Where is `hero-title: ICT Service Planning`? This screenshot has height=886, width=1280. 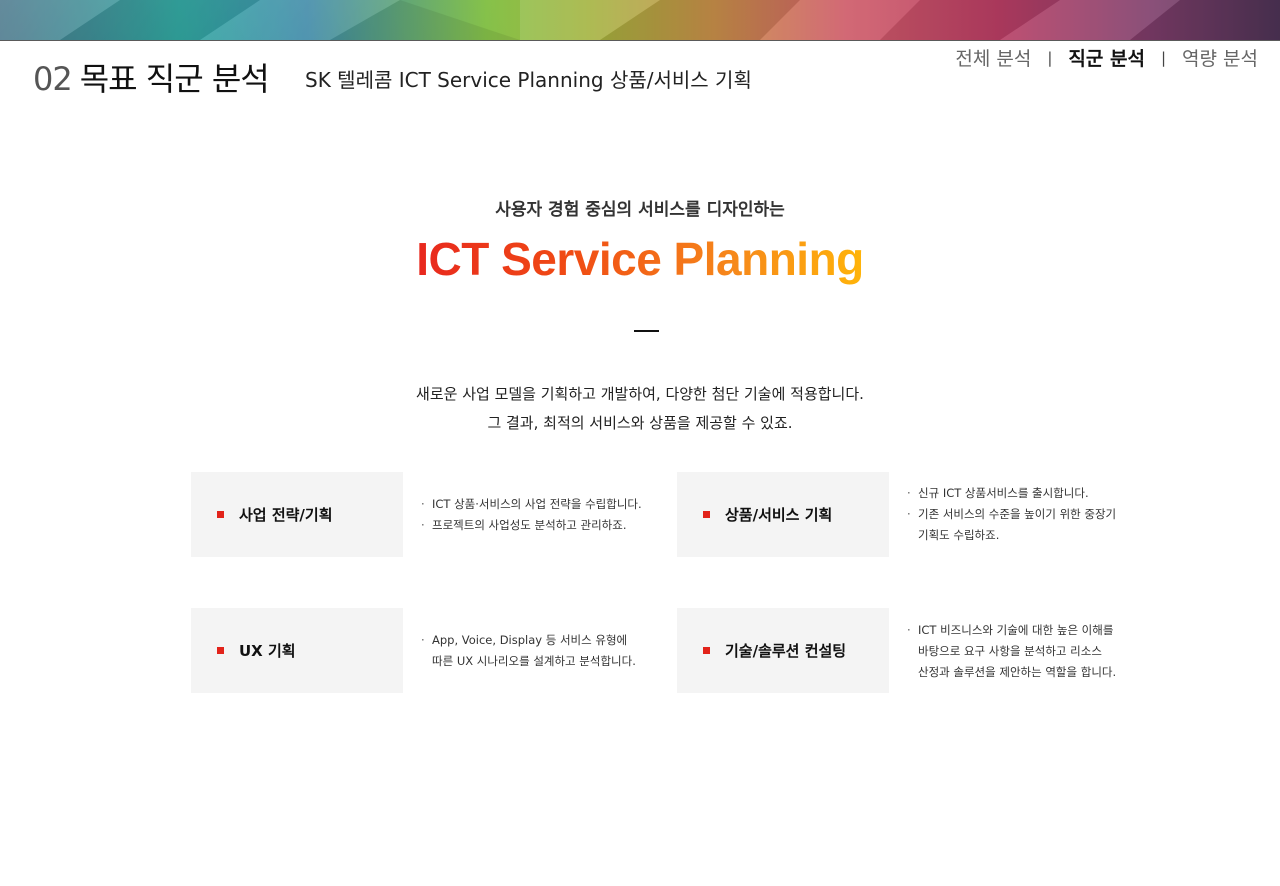 hero-title: ICT Service Planning is located at coordinates (640, 259).